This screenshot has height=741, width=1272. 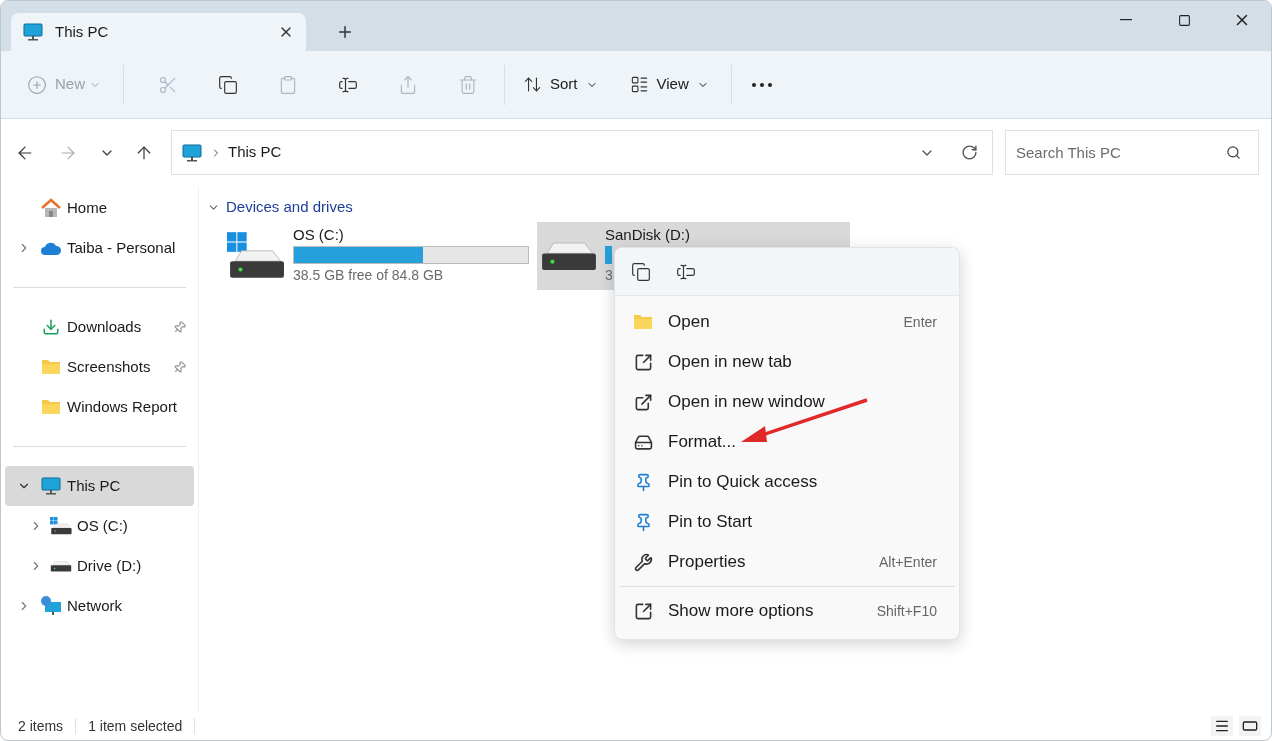 I want to click on item-count: 2 items, so click(x=41, y=726).